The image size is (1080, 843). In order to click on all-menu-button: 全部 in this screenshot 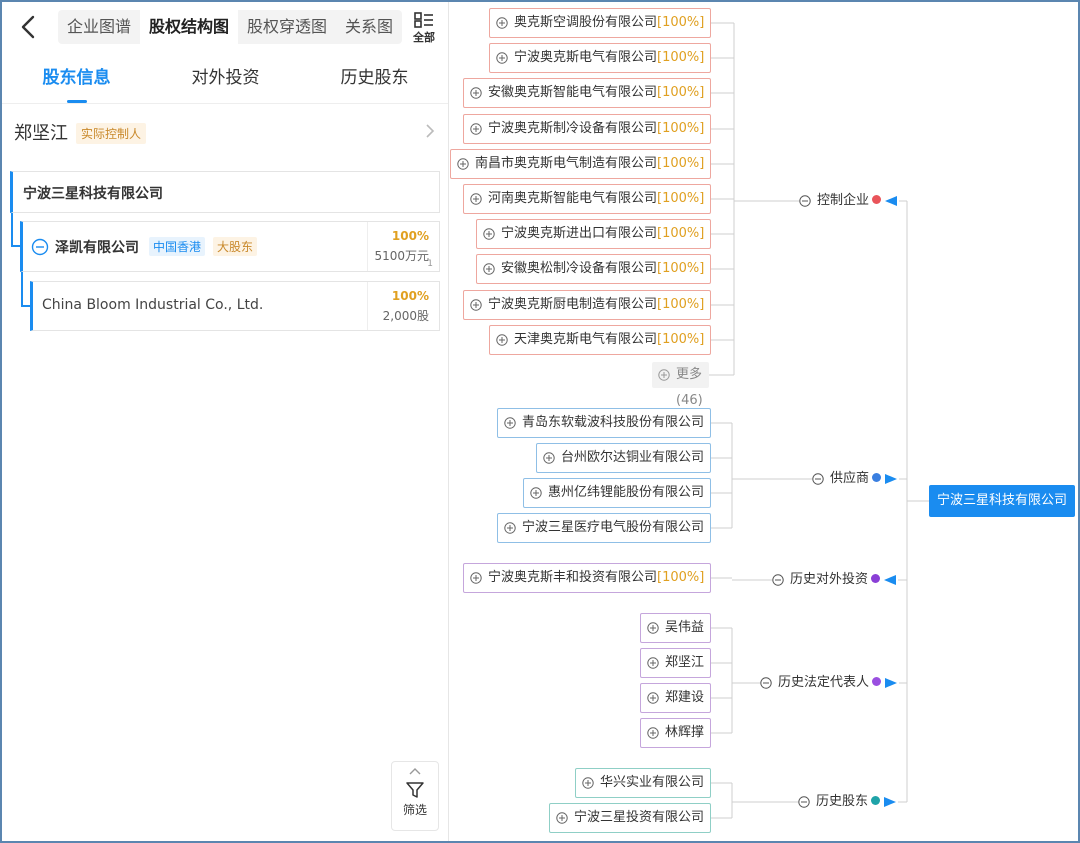, I will do `click(424, 28)`.